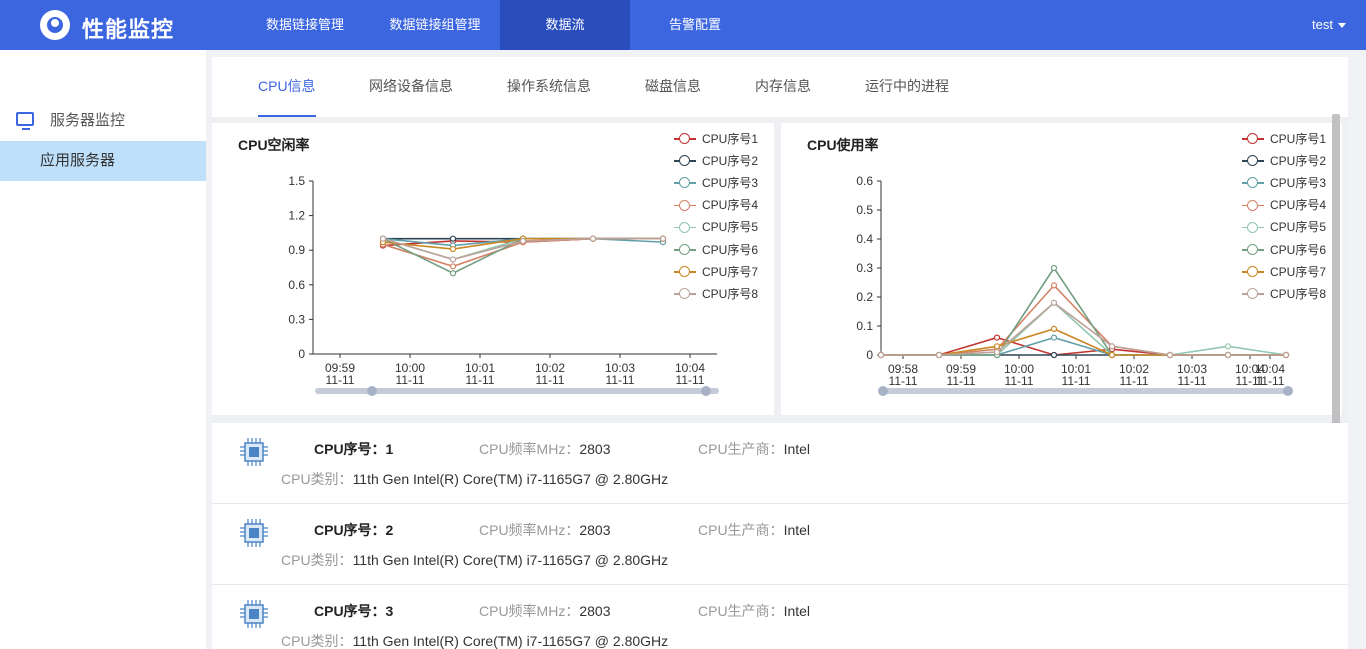 Image resolution: width=1366 pixels, height=649 pixels. What do you see at coordinates (1329, 25) in the screenshot?
I see `user-menu: test` at bounding box center [1329, 25].